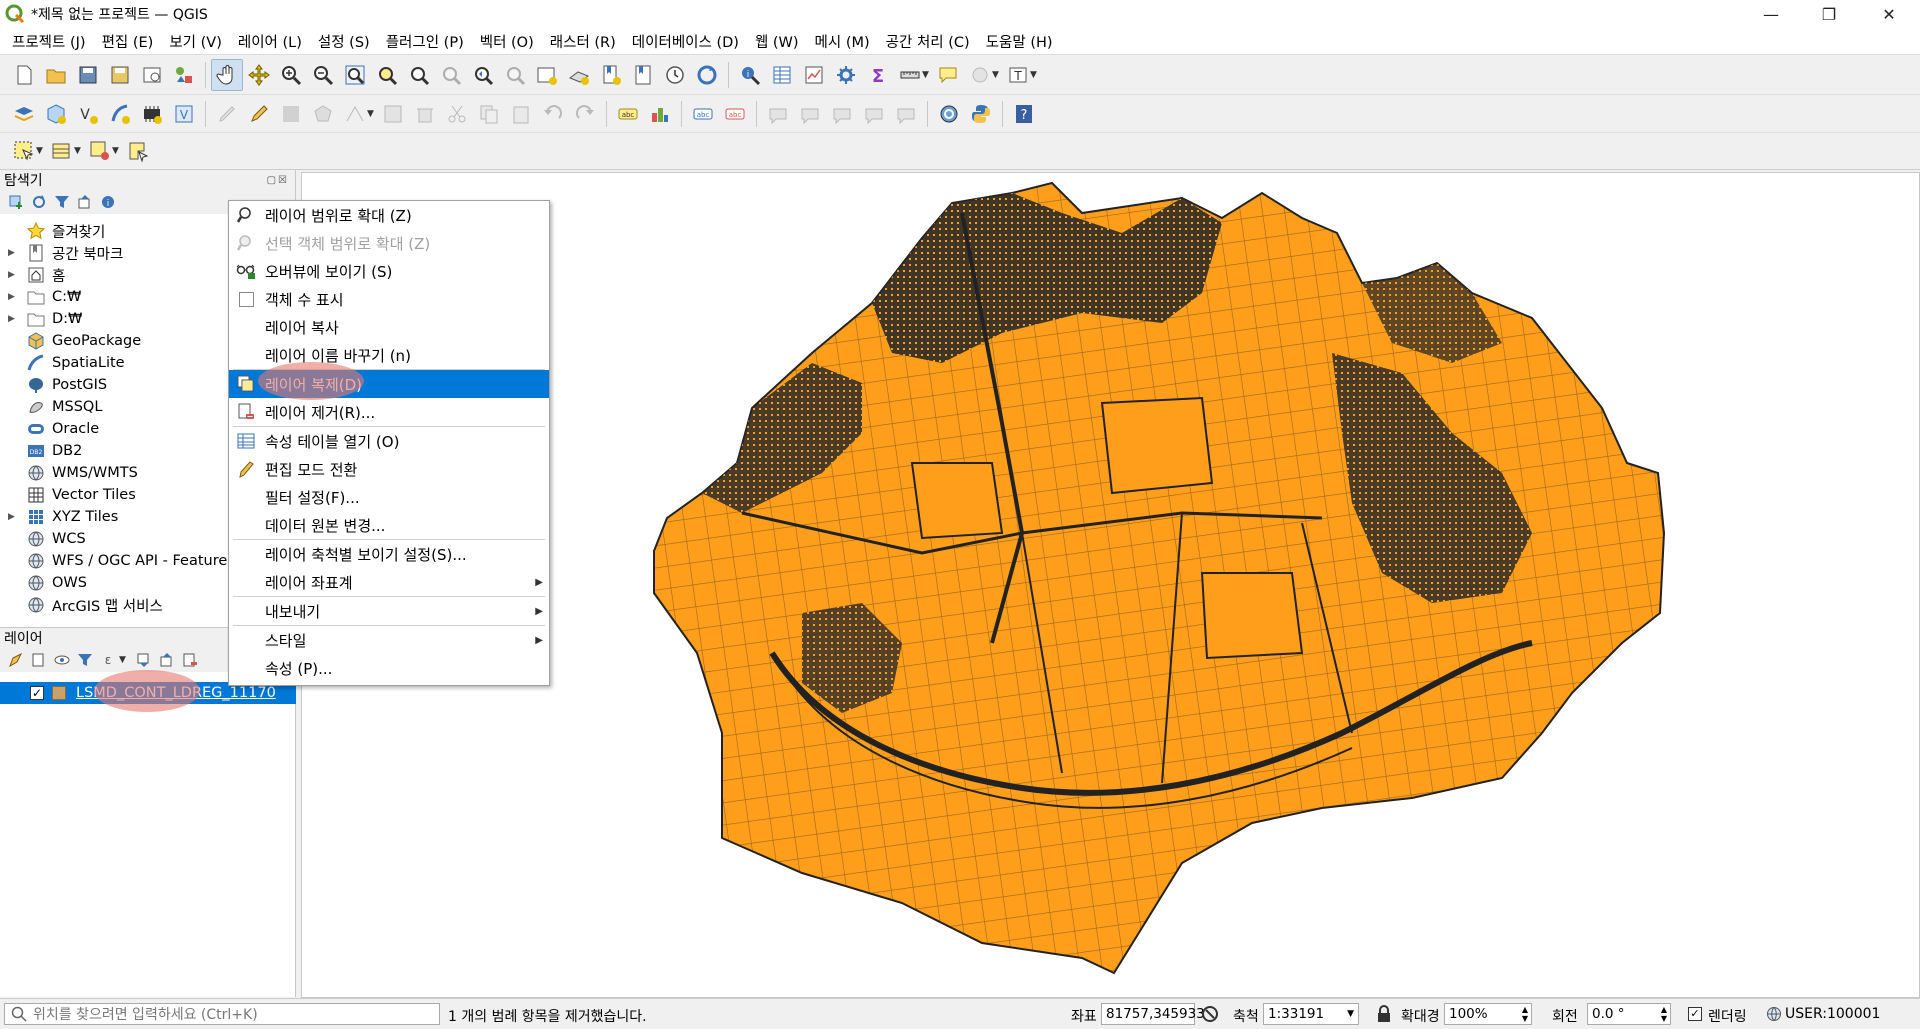 The height and width of the screenshot is (1029, 1920). What do you see at coordinates (389, 384) in the screenshot?
I see `menu-item-duplicate-layer: 레이어 복제(D)` at bounding box center [389, 384].